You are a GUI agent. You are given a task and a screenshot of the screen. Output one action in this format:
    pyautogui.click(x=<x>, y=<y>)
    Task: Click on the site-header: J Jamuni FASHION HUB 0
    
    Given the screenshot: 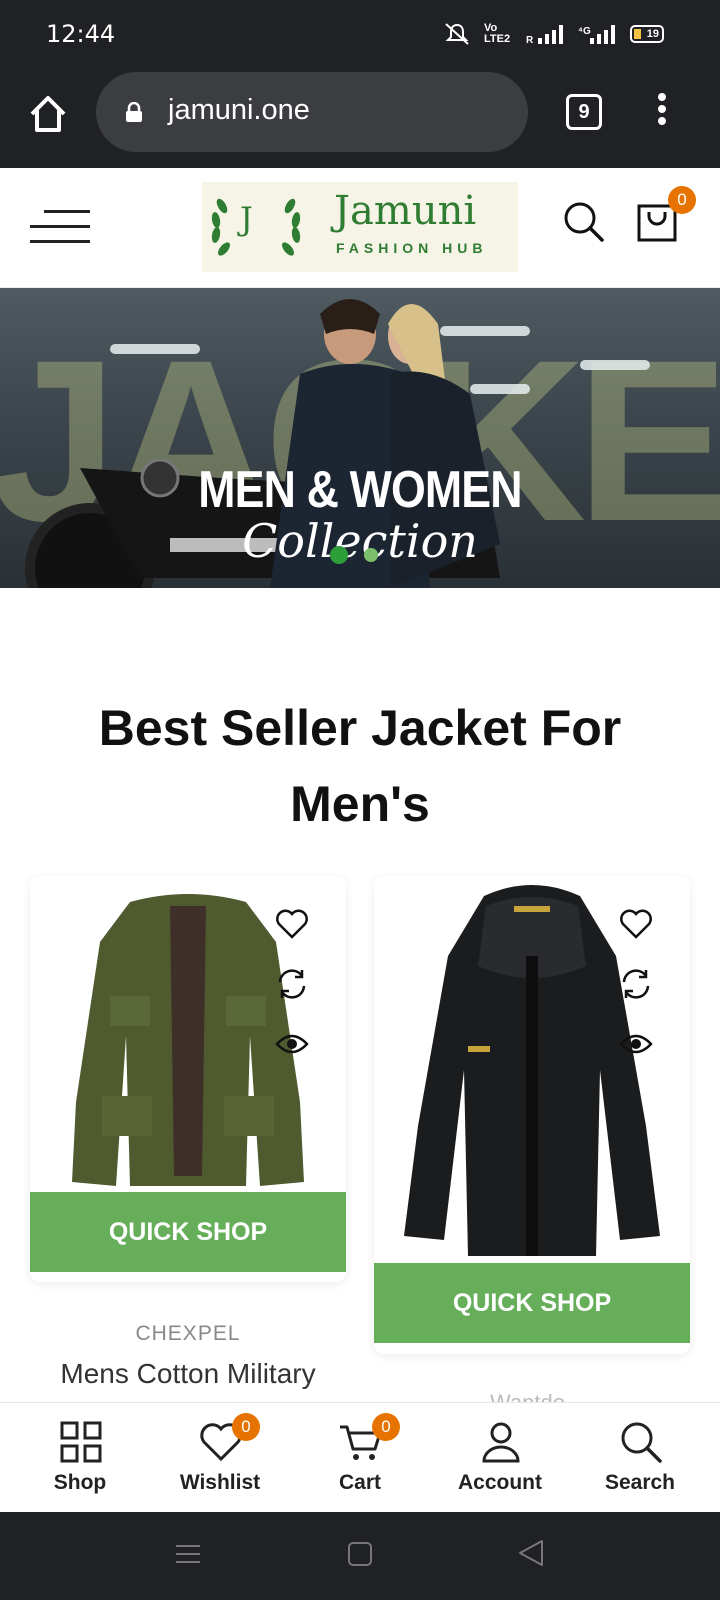 What is the action you would take?
    pyautogui.click(x=360, y=228)
    